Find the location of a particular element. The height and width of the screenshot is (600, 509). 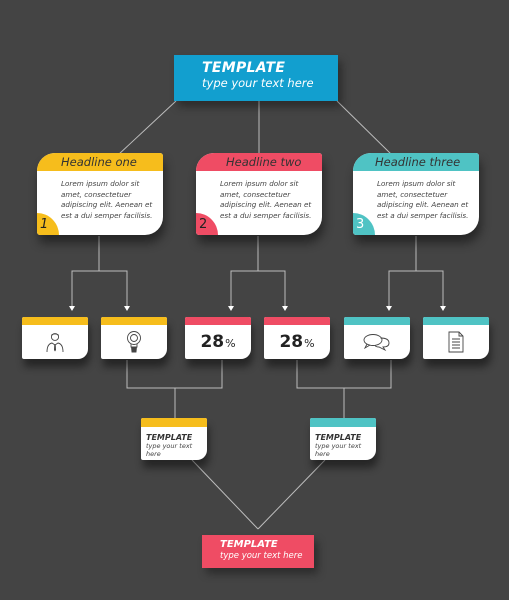

tile-person is located at coordinates (55, 338).